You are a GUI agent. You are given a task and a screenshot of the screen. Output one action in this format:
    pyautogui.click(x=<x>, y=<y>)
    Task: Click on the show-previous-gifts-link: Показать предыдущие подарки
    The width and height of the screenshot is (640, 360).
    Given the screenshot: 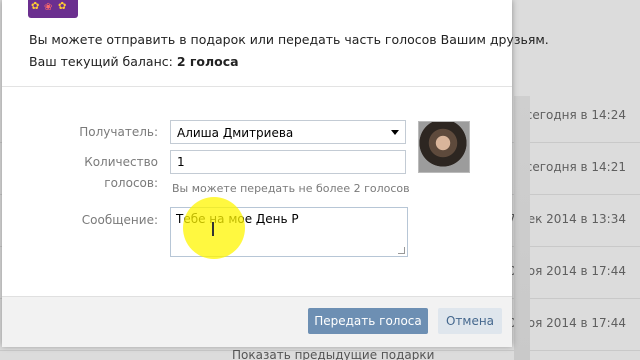 What is the action you would take?
    pyautogui.click(x=333, y=354)
    